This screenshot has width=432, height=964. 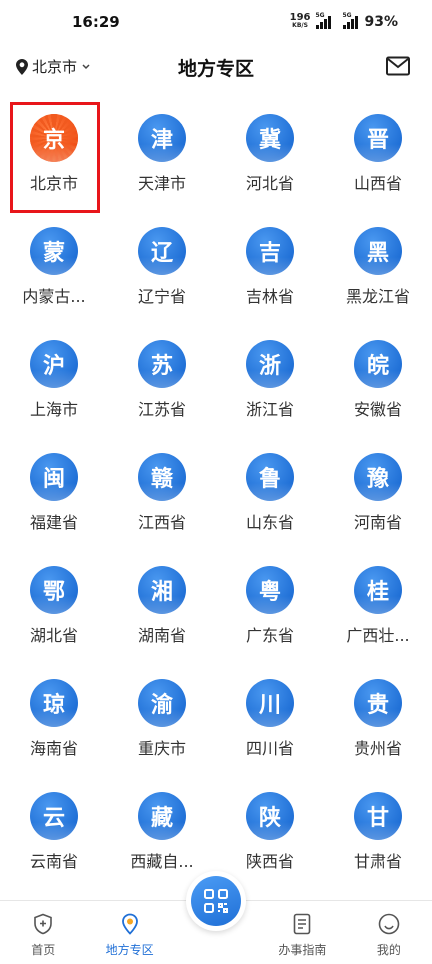 I want to click on tab-mine: 我的, so click(x=389, y=938).